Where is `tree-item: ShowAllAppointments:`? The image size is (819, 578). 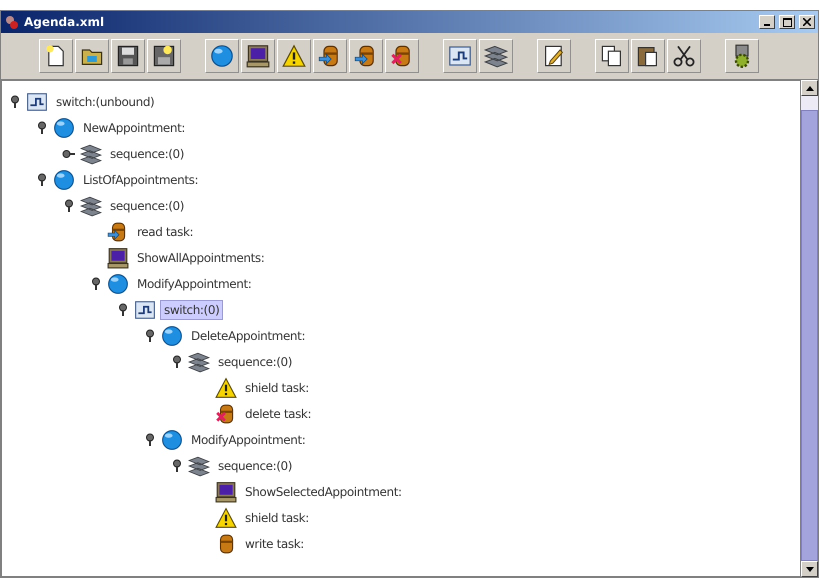
tree-item: ShowAllAppointments: is located at coordinates (200, 258).